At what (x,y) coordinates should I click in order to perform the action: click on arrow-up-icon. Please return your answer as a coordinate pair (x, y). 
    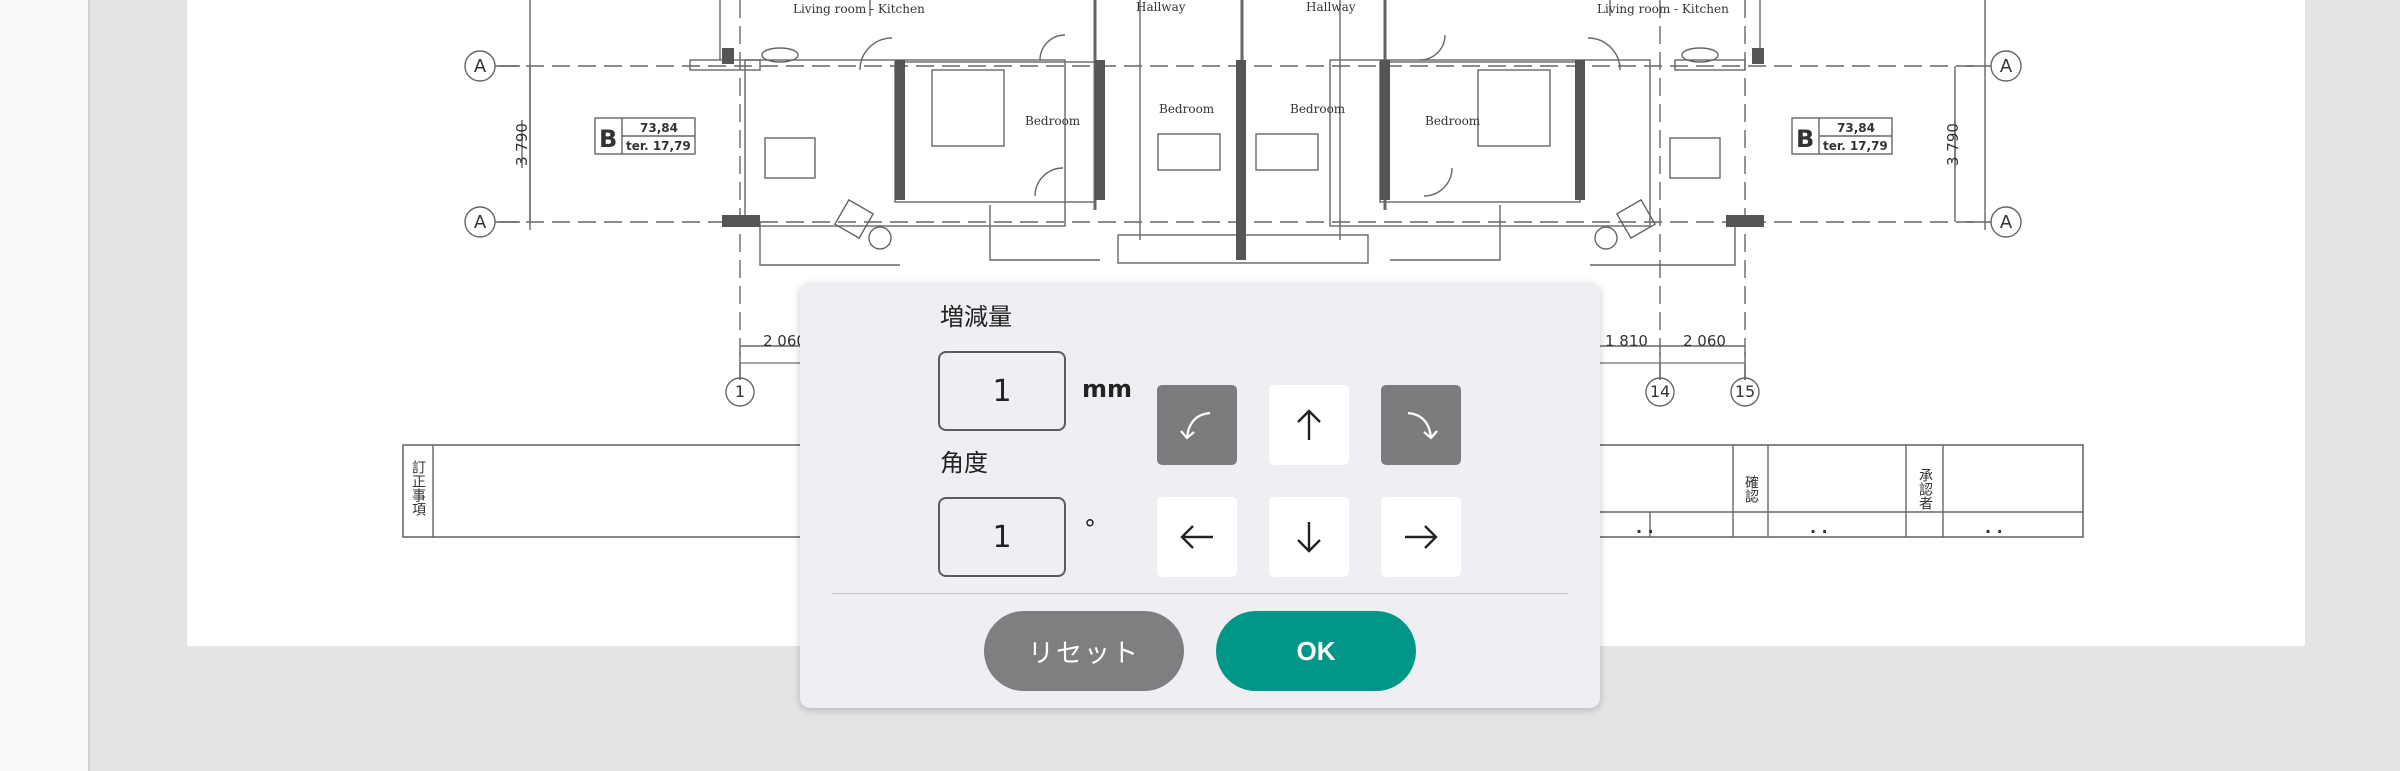
    Looking at the image, I should click on (1309, 424).